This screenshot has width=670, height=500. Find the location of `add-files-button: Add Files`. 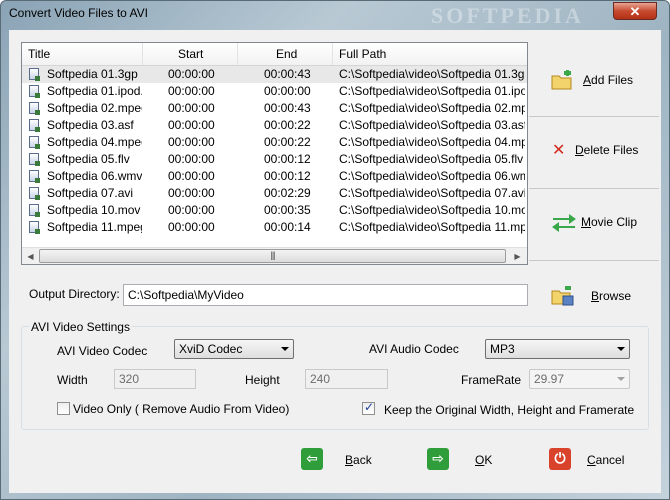

add-files-button: Add Files is located at coordinates (601, 80).